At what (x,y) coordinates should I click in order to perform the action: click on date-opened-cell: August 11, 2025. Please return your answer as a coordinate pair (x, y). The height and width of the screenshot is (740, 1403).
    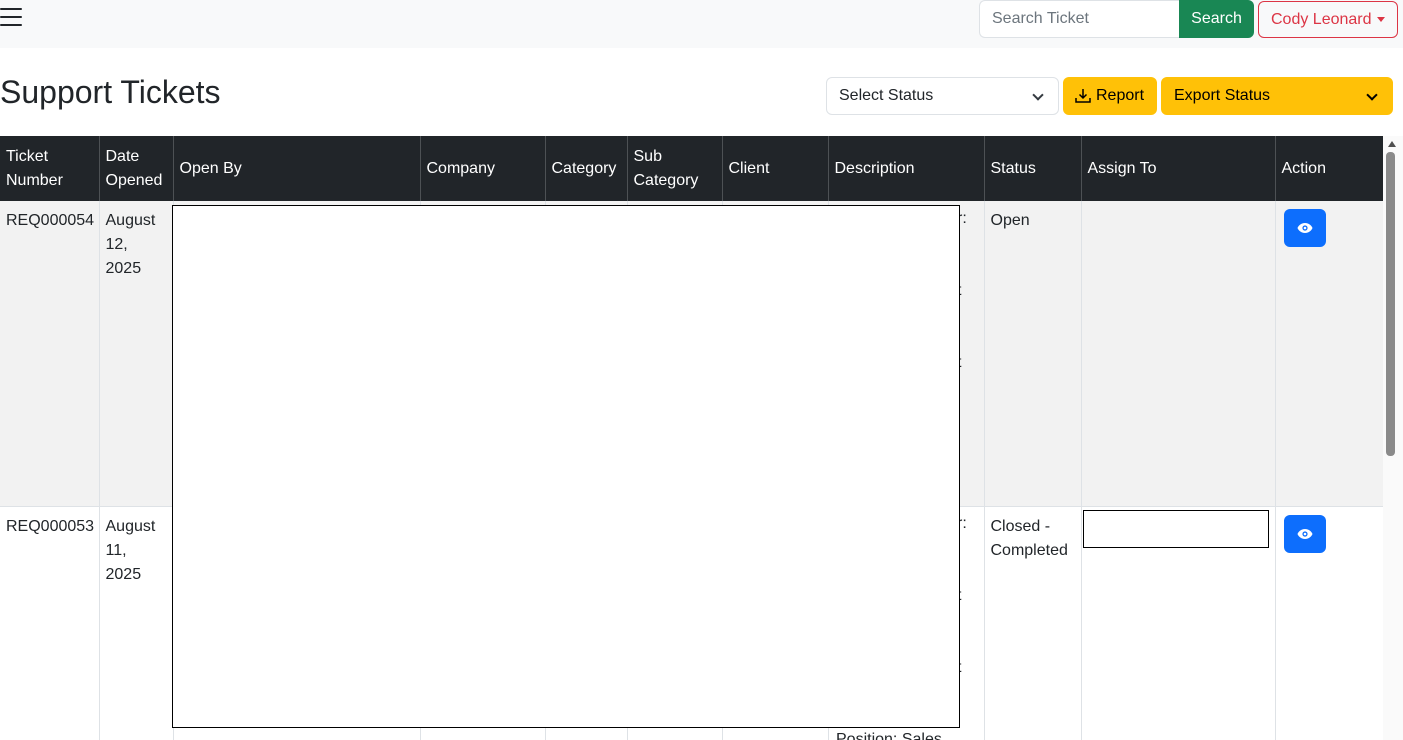
    Looking at the image, I should click on (136, 623).